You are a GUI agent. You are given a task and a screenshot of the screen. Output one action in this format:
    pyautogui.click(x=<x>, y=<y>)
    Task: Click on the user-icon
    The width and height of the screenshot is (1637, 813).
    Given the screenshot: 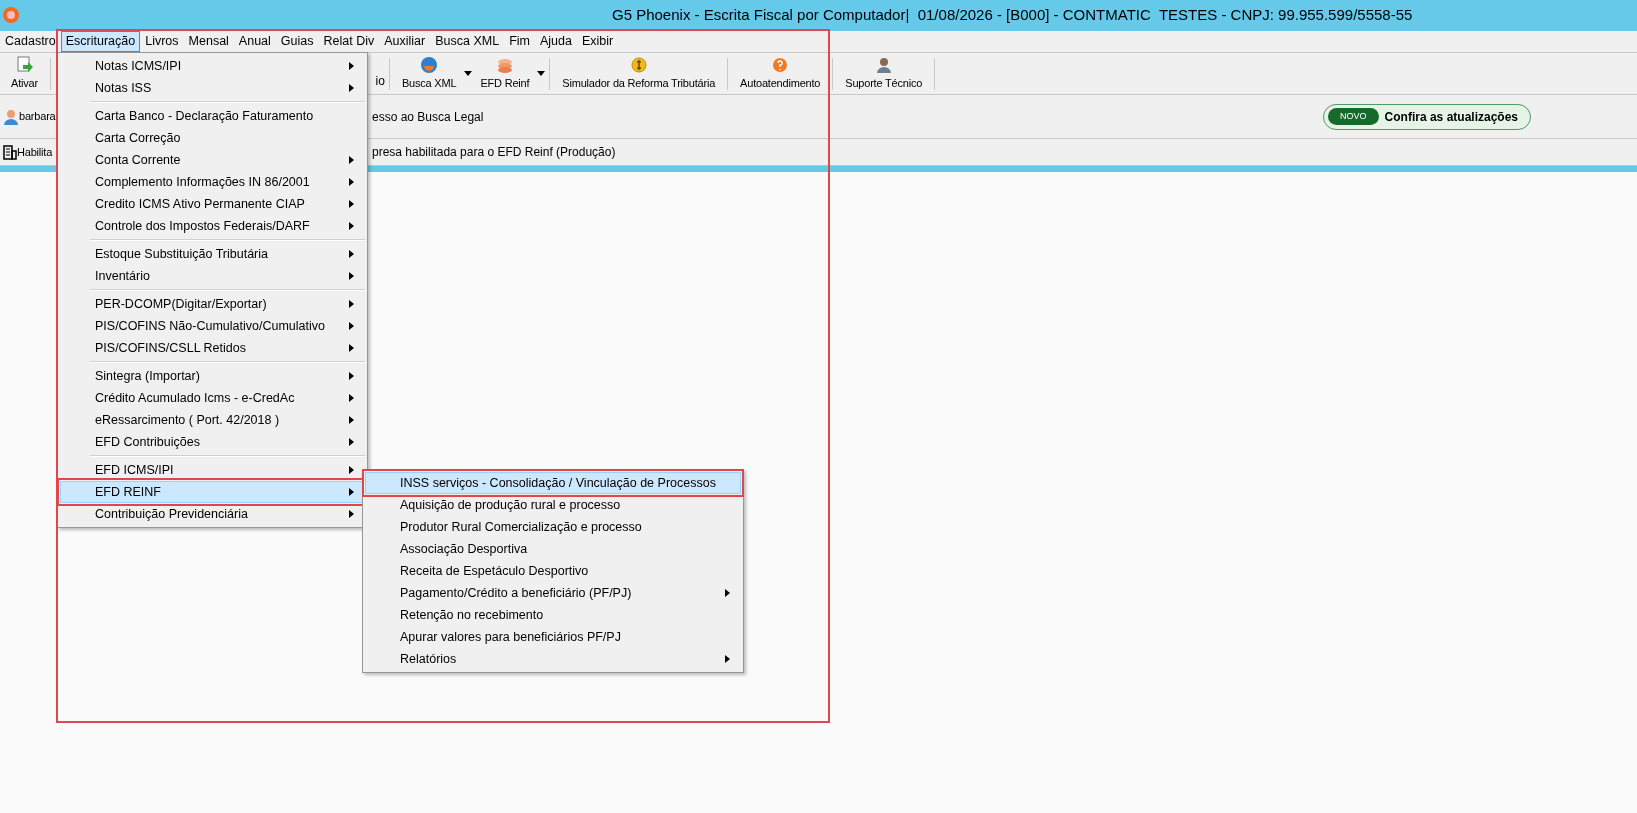 What is the action you would take?
    pyautogui.click(x=11, y=116)
    